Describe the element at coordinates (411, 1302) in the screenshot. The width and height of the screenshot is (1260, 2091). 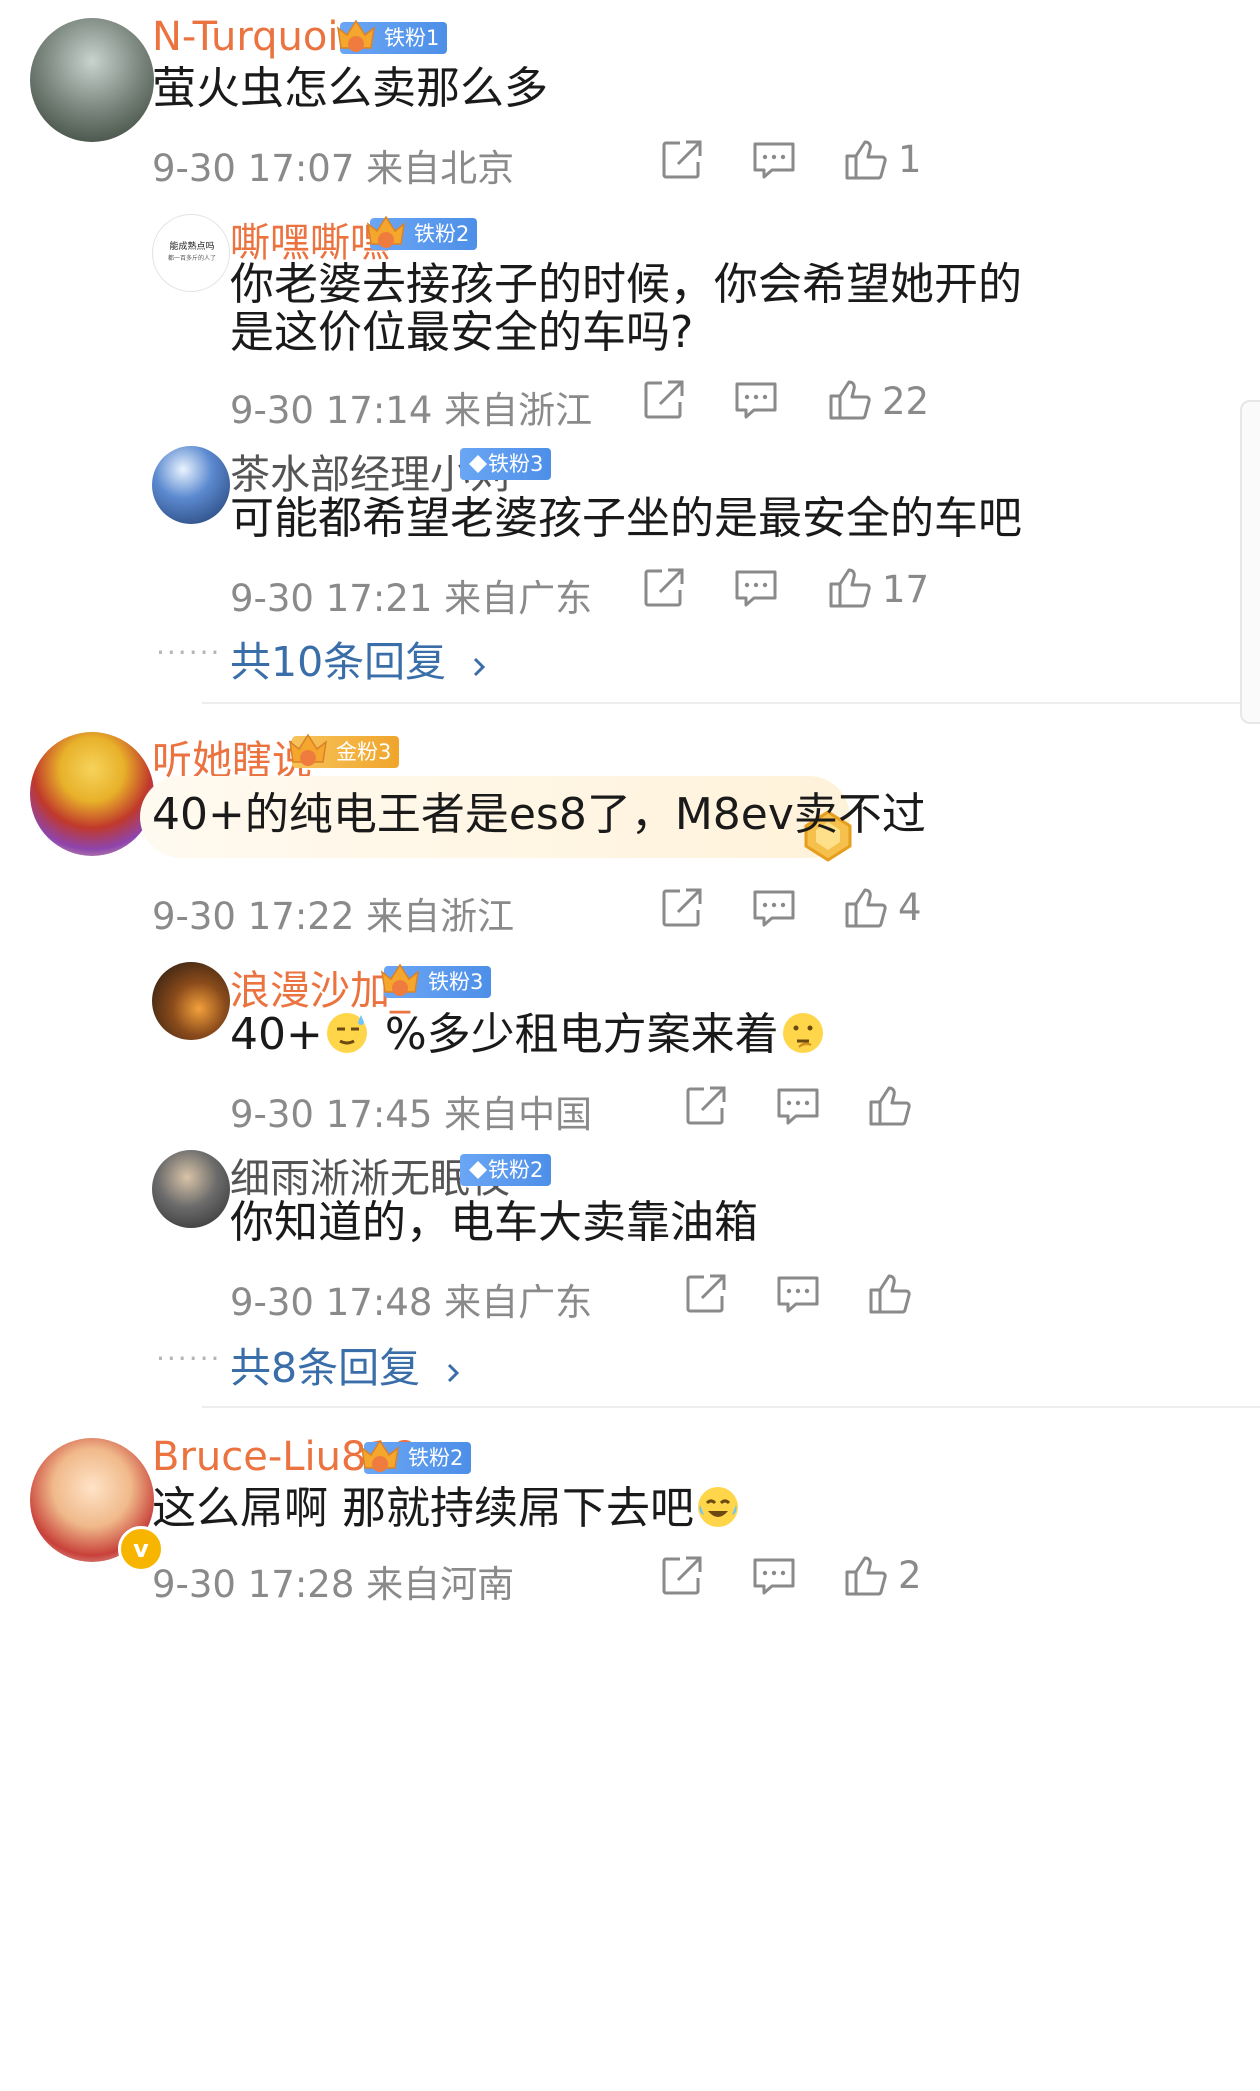
I see `reply-meta: 9-30 17:48 来自广东` at that location.